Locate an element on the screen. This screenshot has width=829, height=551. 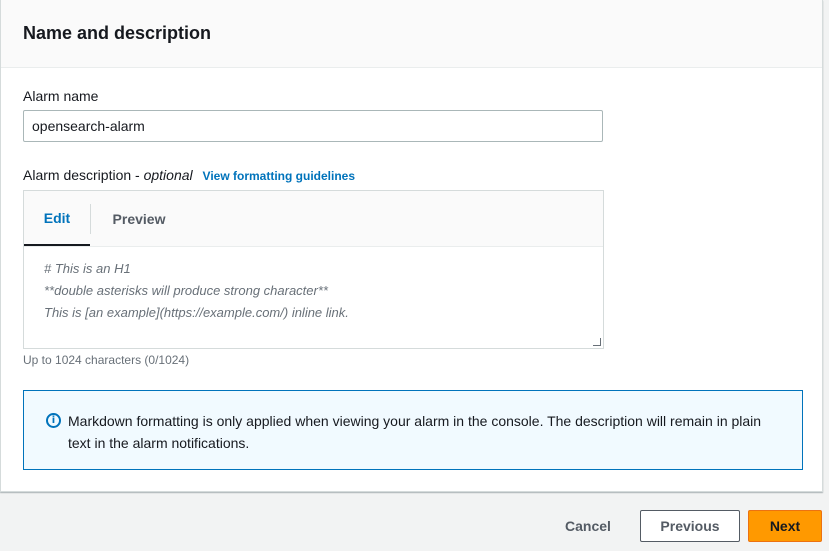
alarm-description-label-text: Alarm description - is located at coordinates (83, 175).